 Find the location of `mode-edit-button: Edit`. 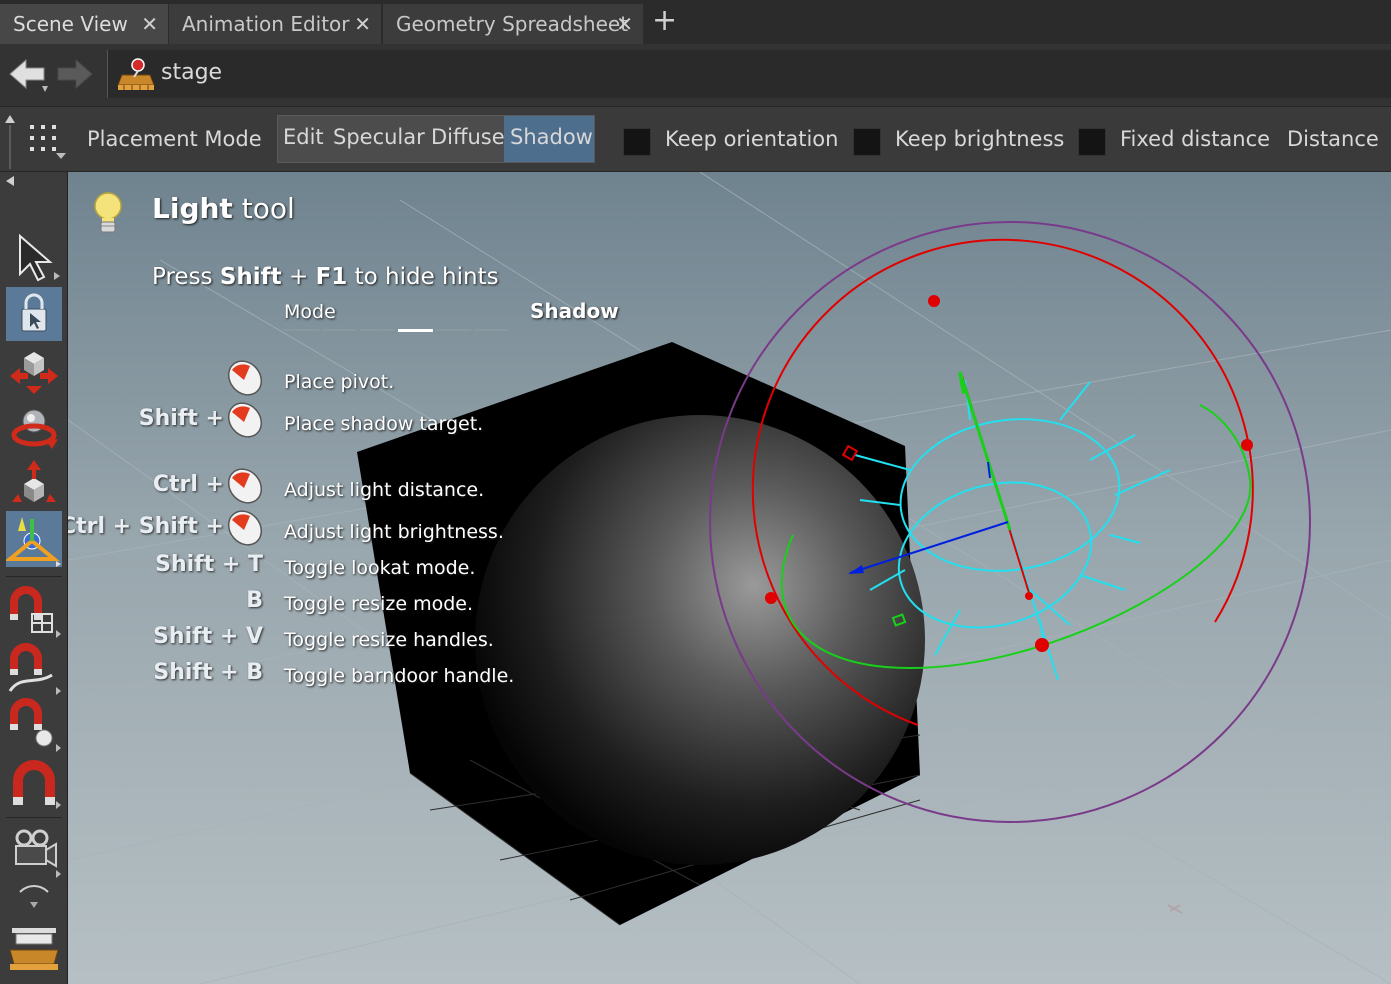

mode-edit-button: Edit is located at coordinates (303, 137).